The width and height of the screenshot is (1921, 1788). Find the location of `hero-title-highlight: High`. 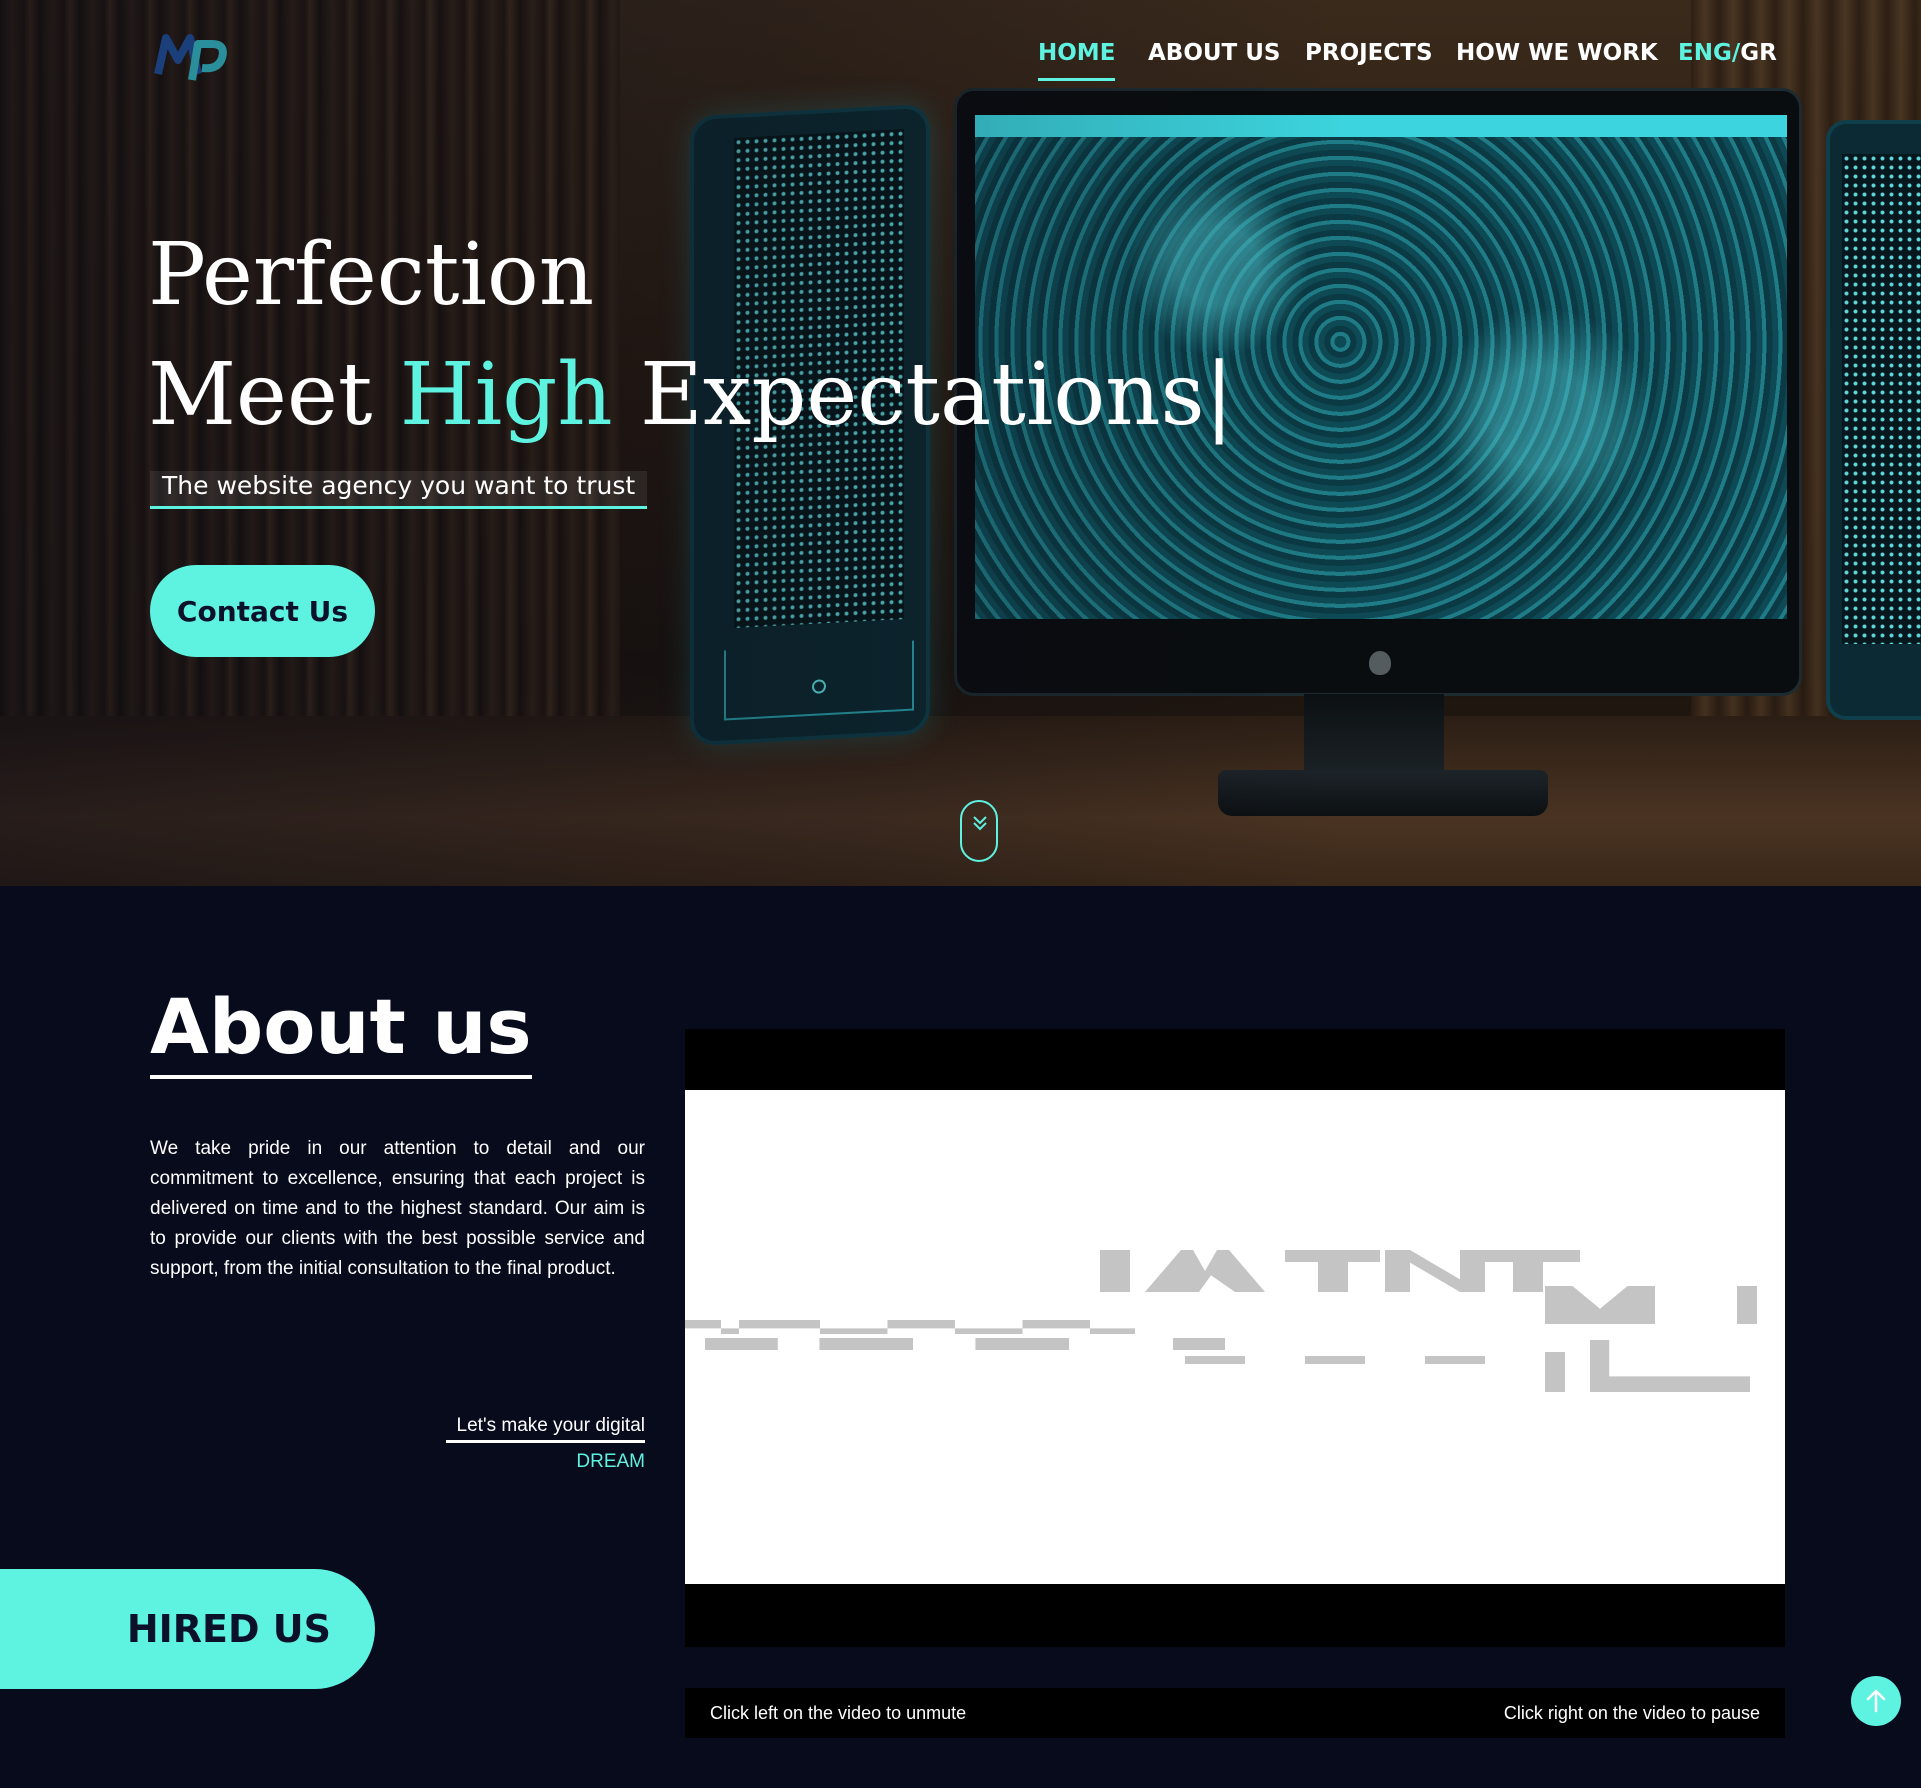

hero-title-highlight: High is located at coordinates (506, 395).